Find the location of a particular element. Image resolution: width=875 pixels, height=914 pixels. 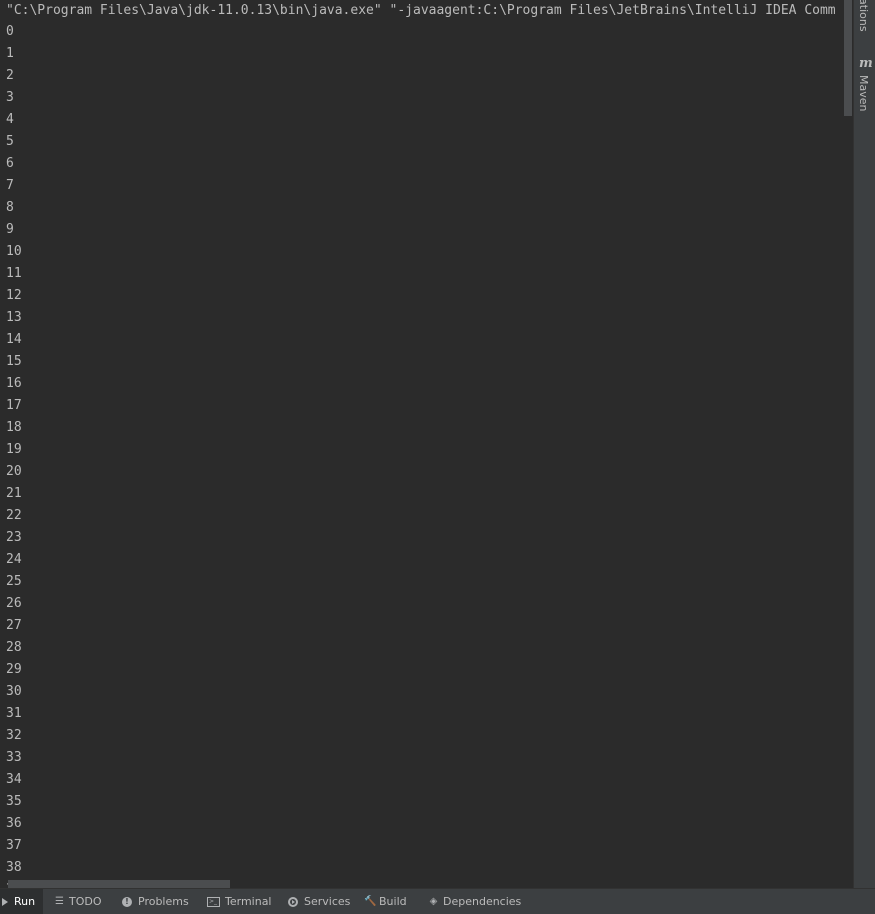

console-output-line: 5 is located at coordinates (10, 141).